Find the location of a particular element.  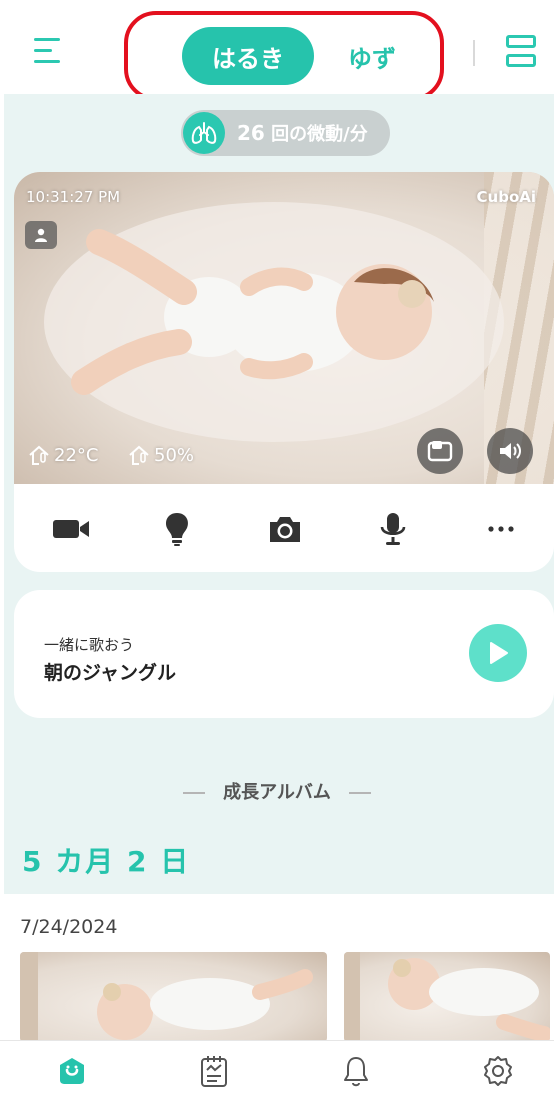

baby-tab-yuzu: ゆず is located at coordinates (372, 56).